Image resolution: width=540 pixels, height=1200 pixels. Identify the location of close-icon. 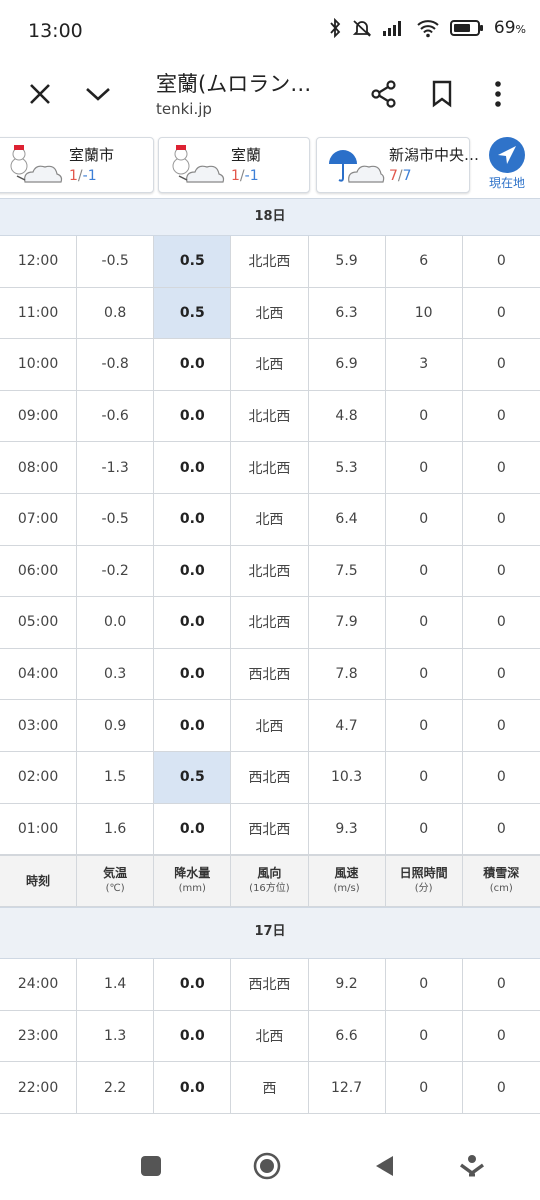
(40, 94).